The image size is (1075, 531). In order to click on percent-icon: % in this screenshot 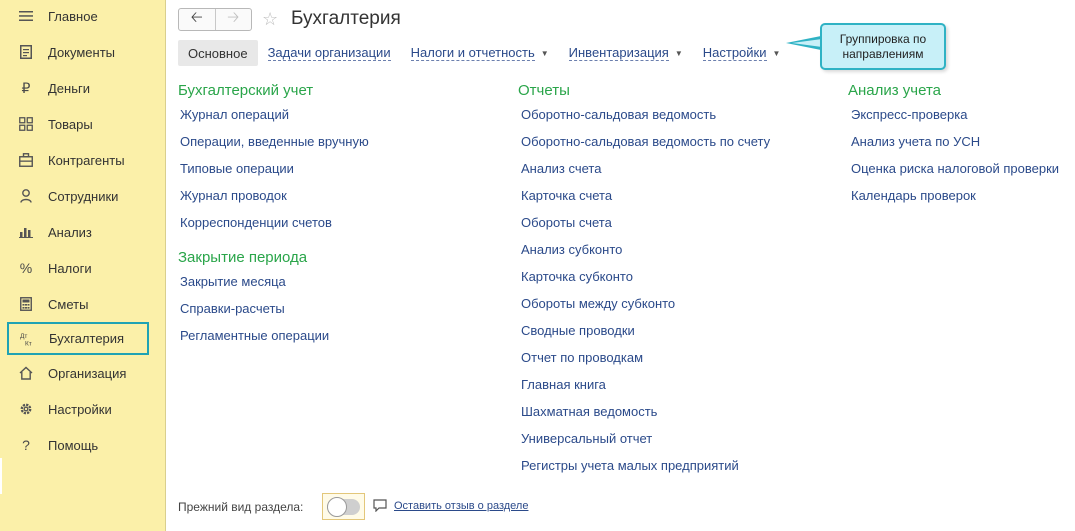, I will do `click(26, 268)`.